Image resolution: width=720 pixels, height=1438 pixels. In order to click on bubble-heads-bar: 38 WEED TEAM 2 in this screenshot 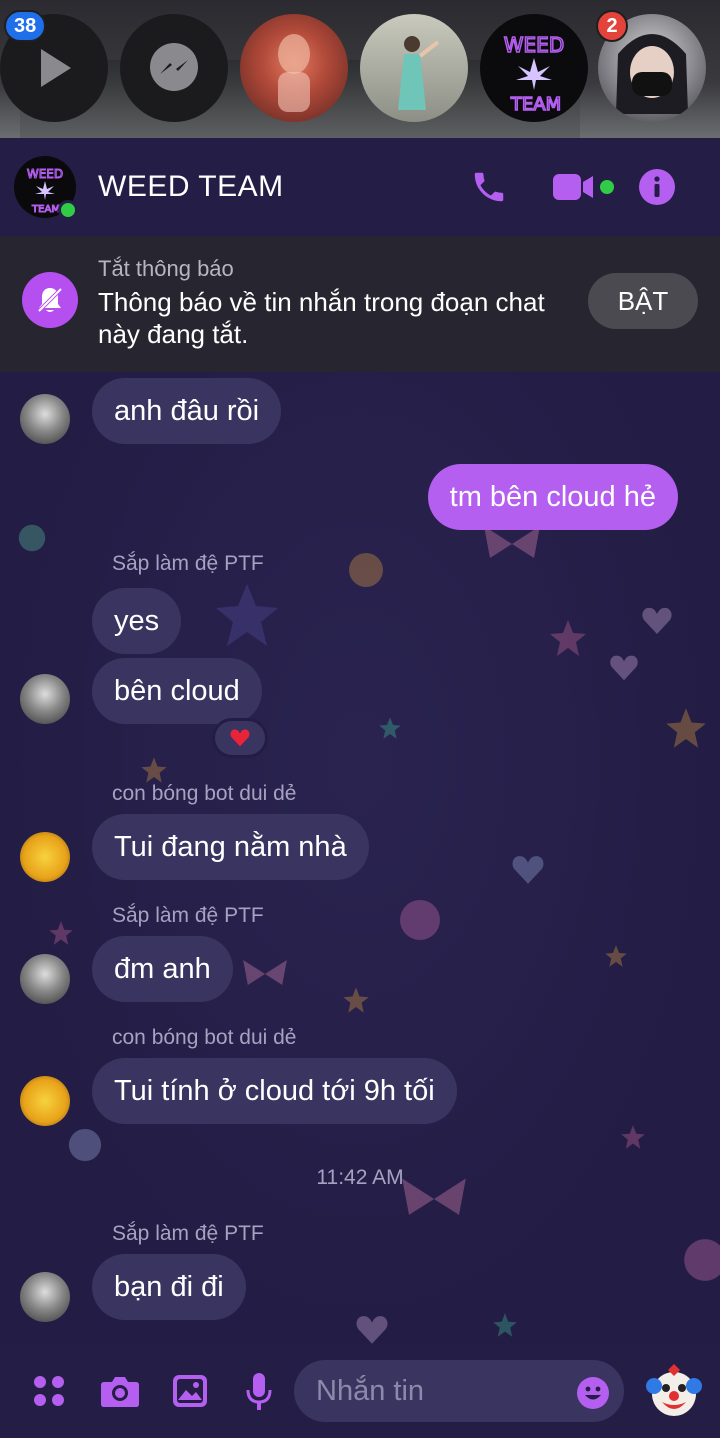, I will do `click(360, 69)`.